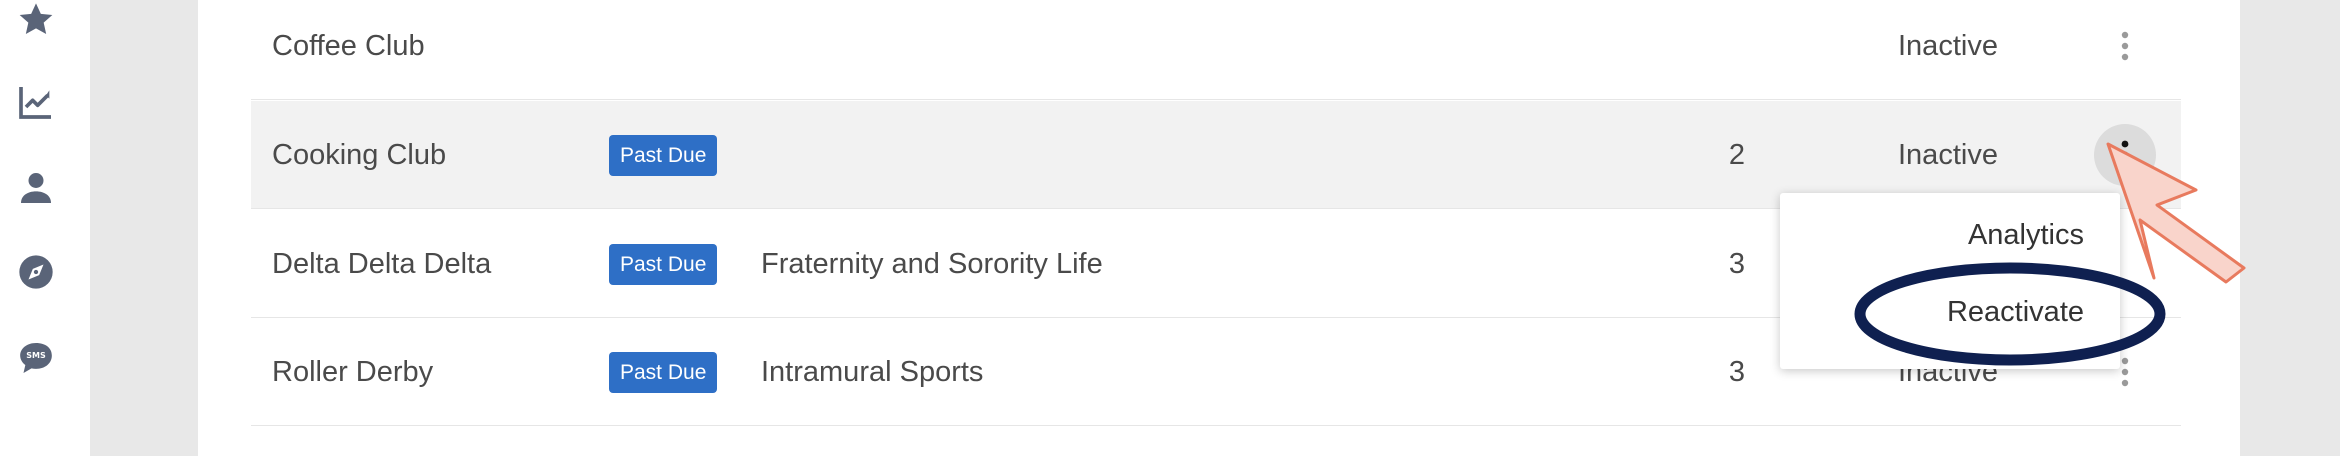  What do you see at coordinates (382, 263) in the screenshot?
I see `row-name: Delta Delta Delta` at bounding box center [382, 263].